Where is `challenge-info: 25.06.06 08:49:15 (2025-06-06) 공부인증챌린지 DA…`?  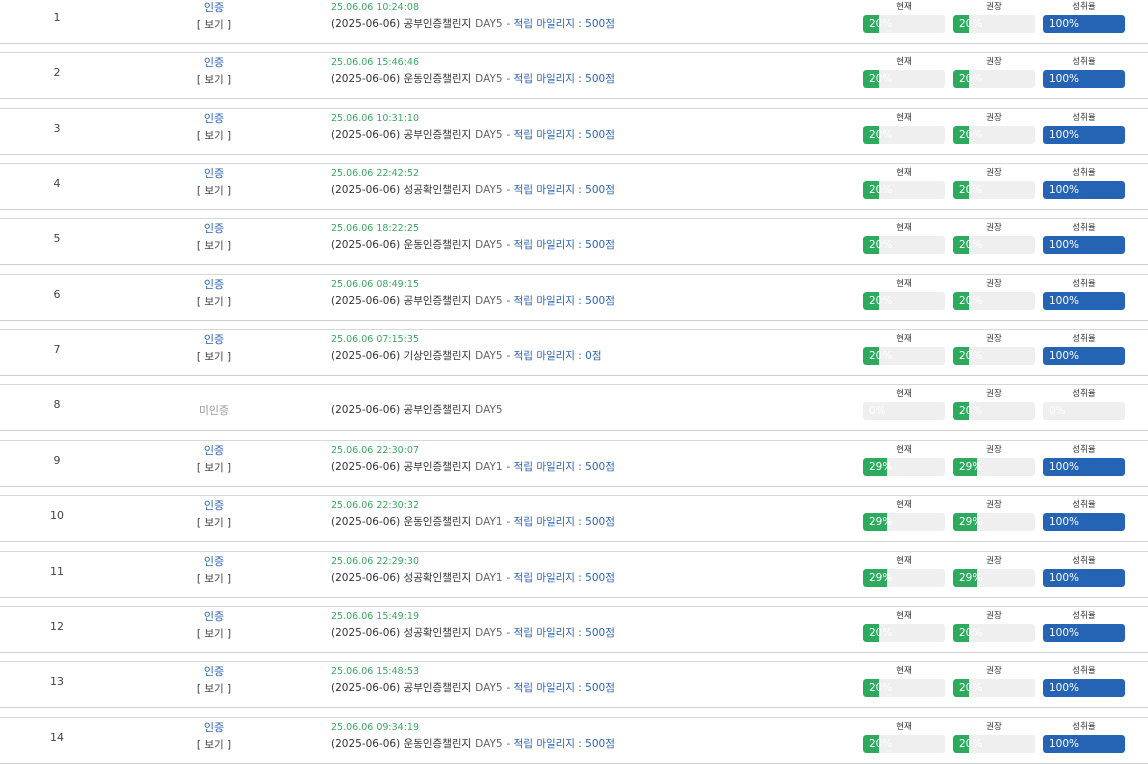
challenge-info: 25.06.06 08:49:15 (2025-06-06) 공부인증챌린지 DA… is located at coordinates (473, 291).